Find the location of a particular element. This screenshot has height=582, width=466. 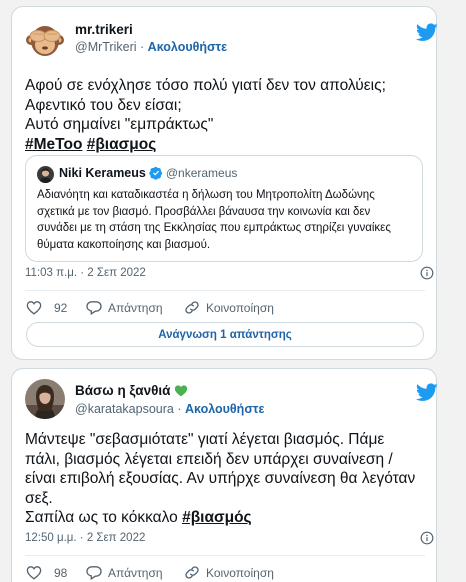

monkey-see-no-evil-icon is located at coordinates (45, 40).